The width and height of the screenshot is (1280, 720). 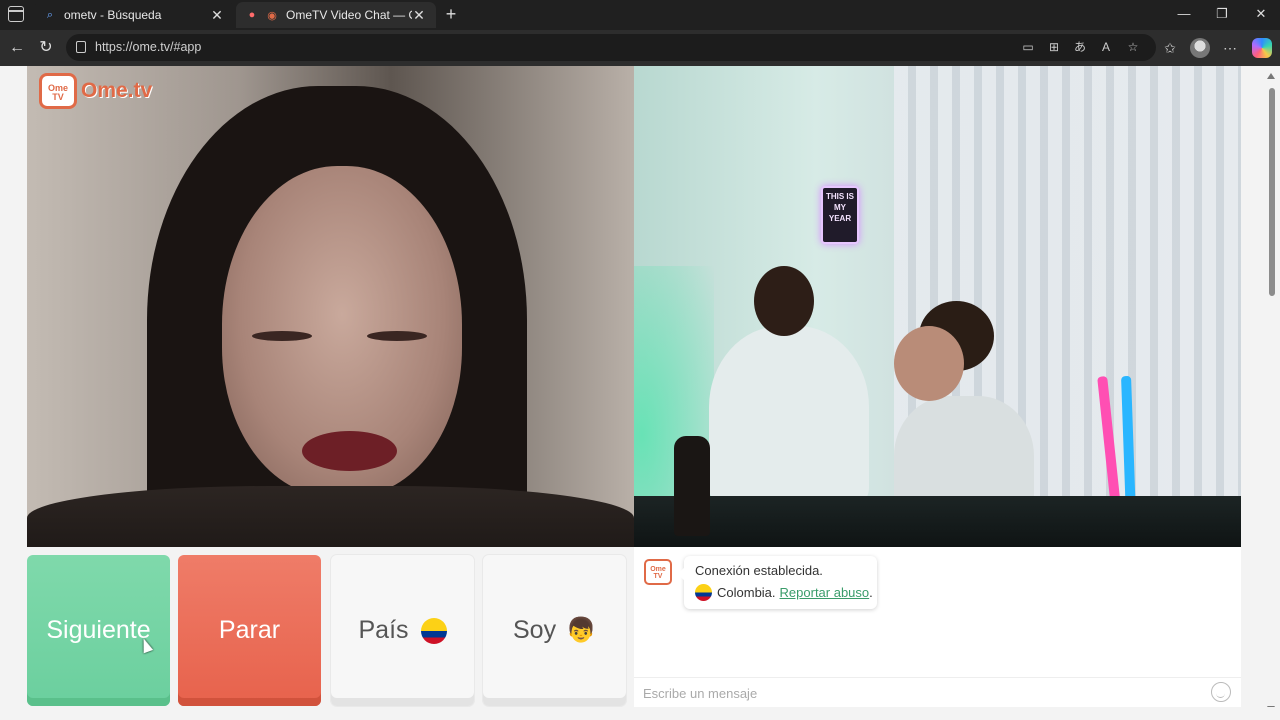 I want to click on search-icon: ⌕, so click(x=50, y=14).